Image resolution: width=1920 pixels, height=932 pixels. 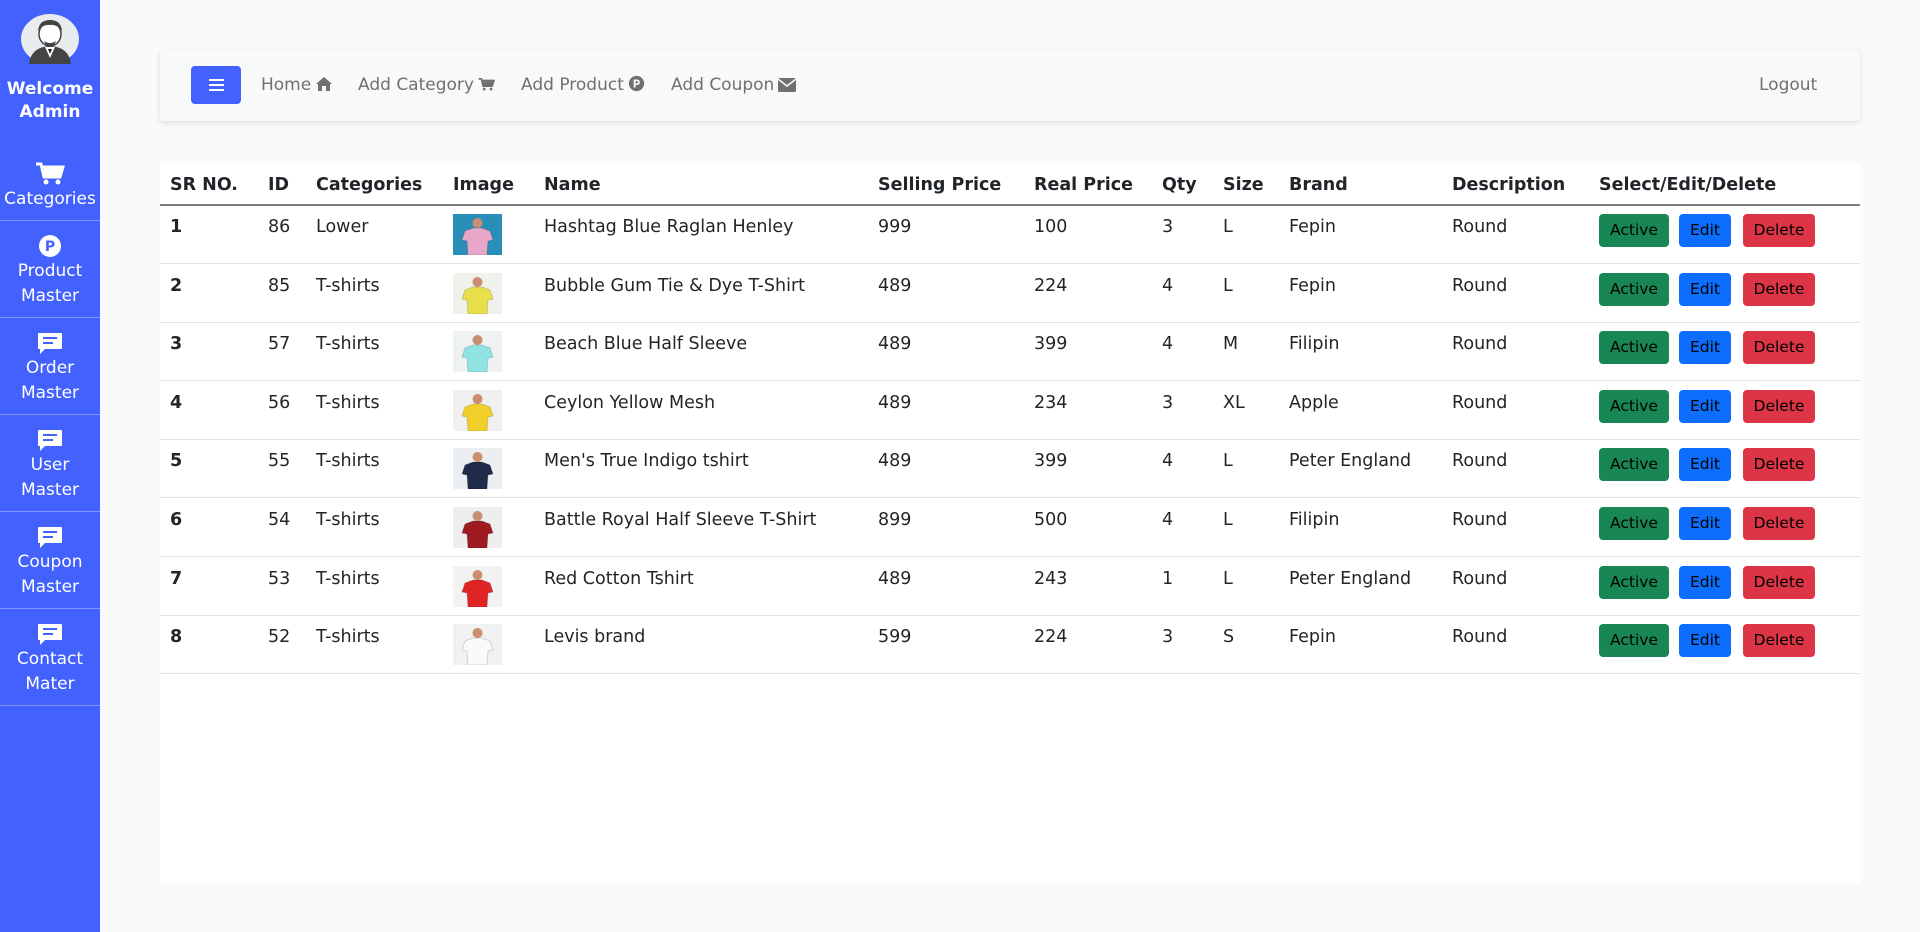 What do you see at coordinates (50, 100) in the screenshot?
I see `welcome-text: Welcome Admin` at bounding box center [50, 100].